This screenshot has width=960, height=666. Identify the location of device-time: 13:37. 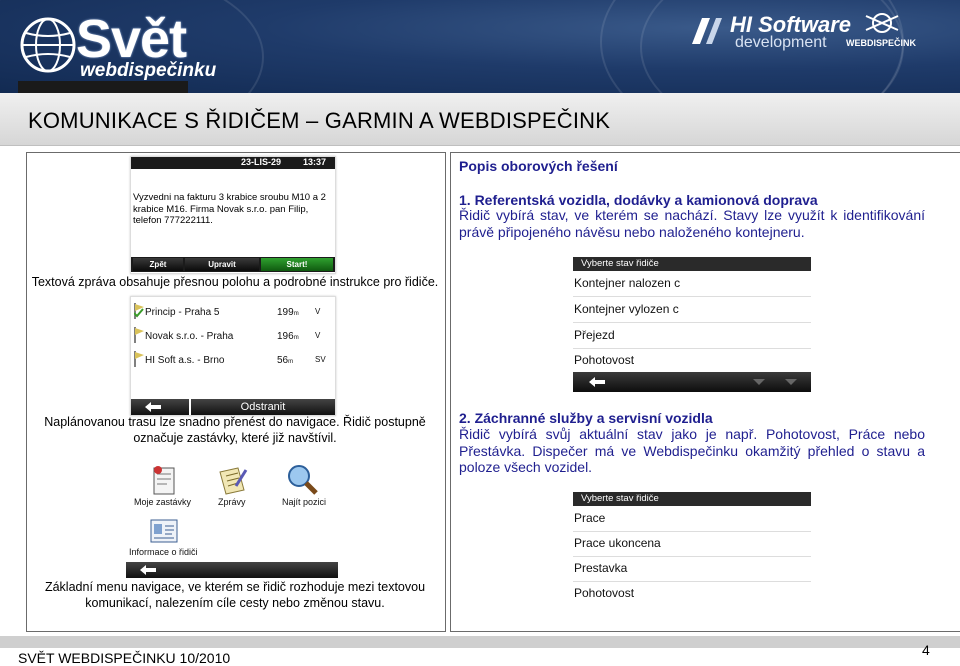
(315, 162).